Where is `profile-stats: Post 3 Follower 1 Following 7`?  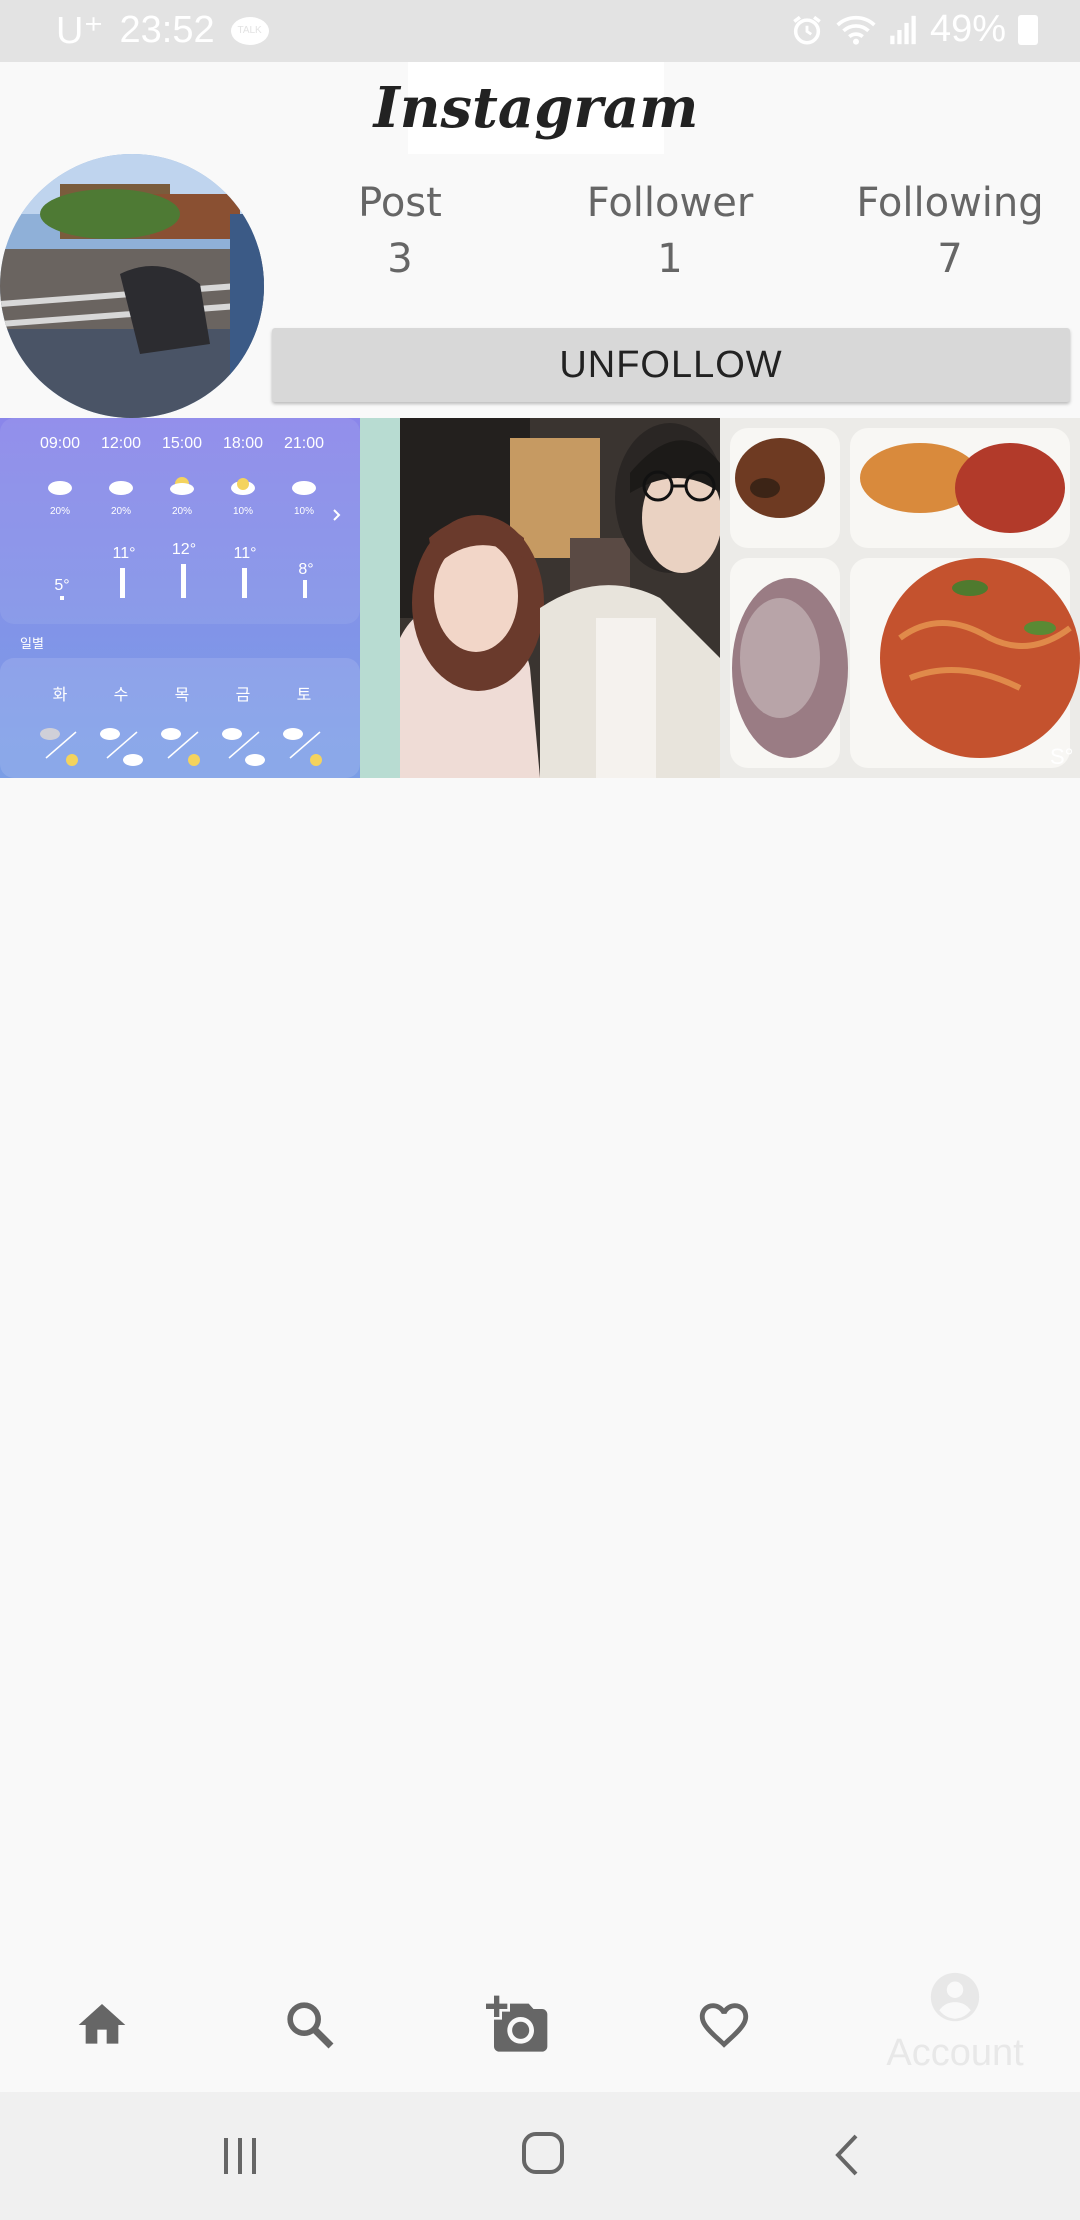
profile-stats: Post 3 Follower 1 Following 7 is located at coordinates (680, 240).